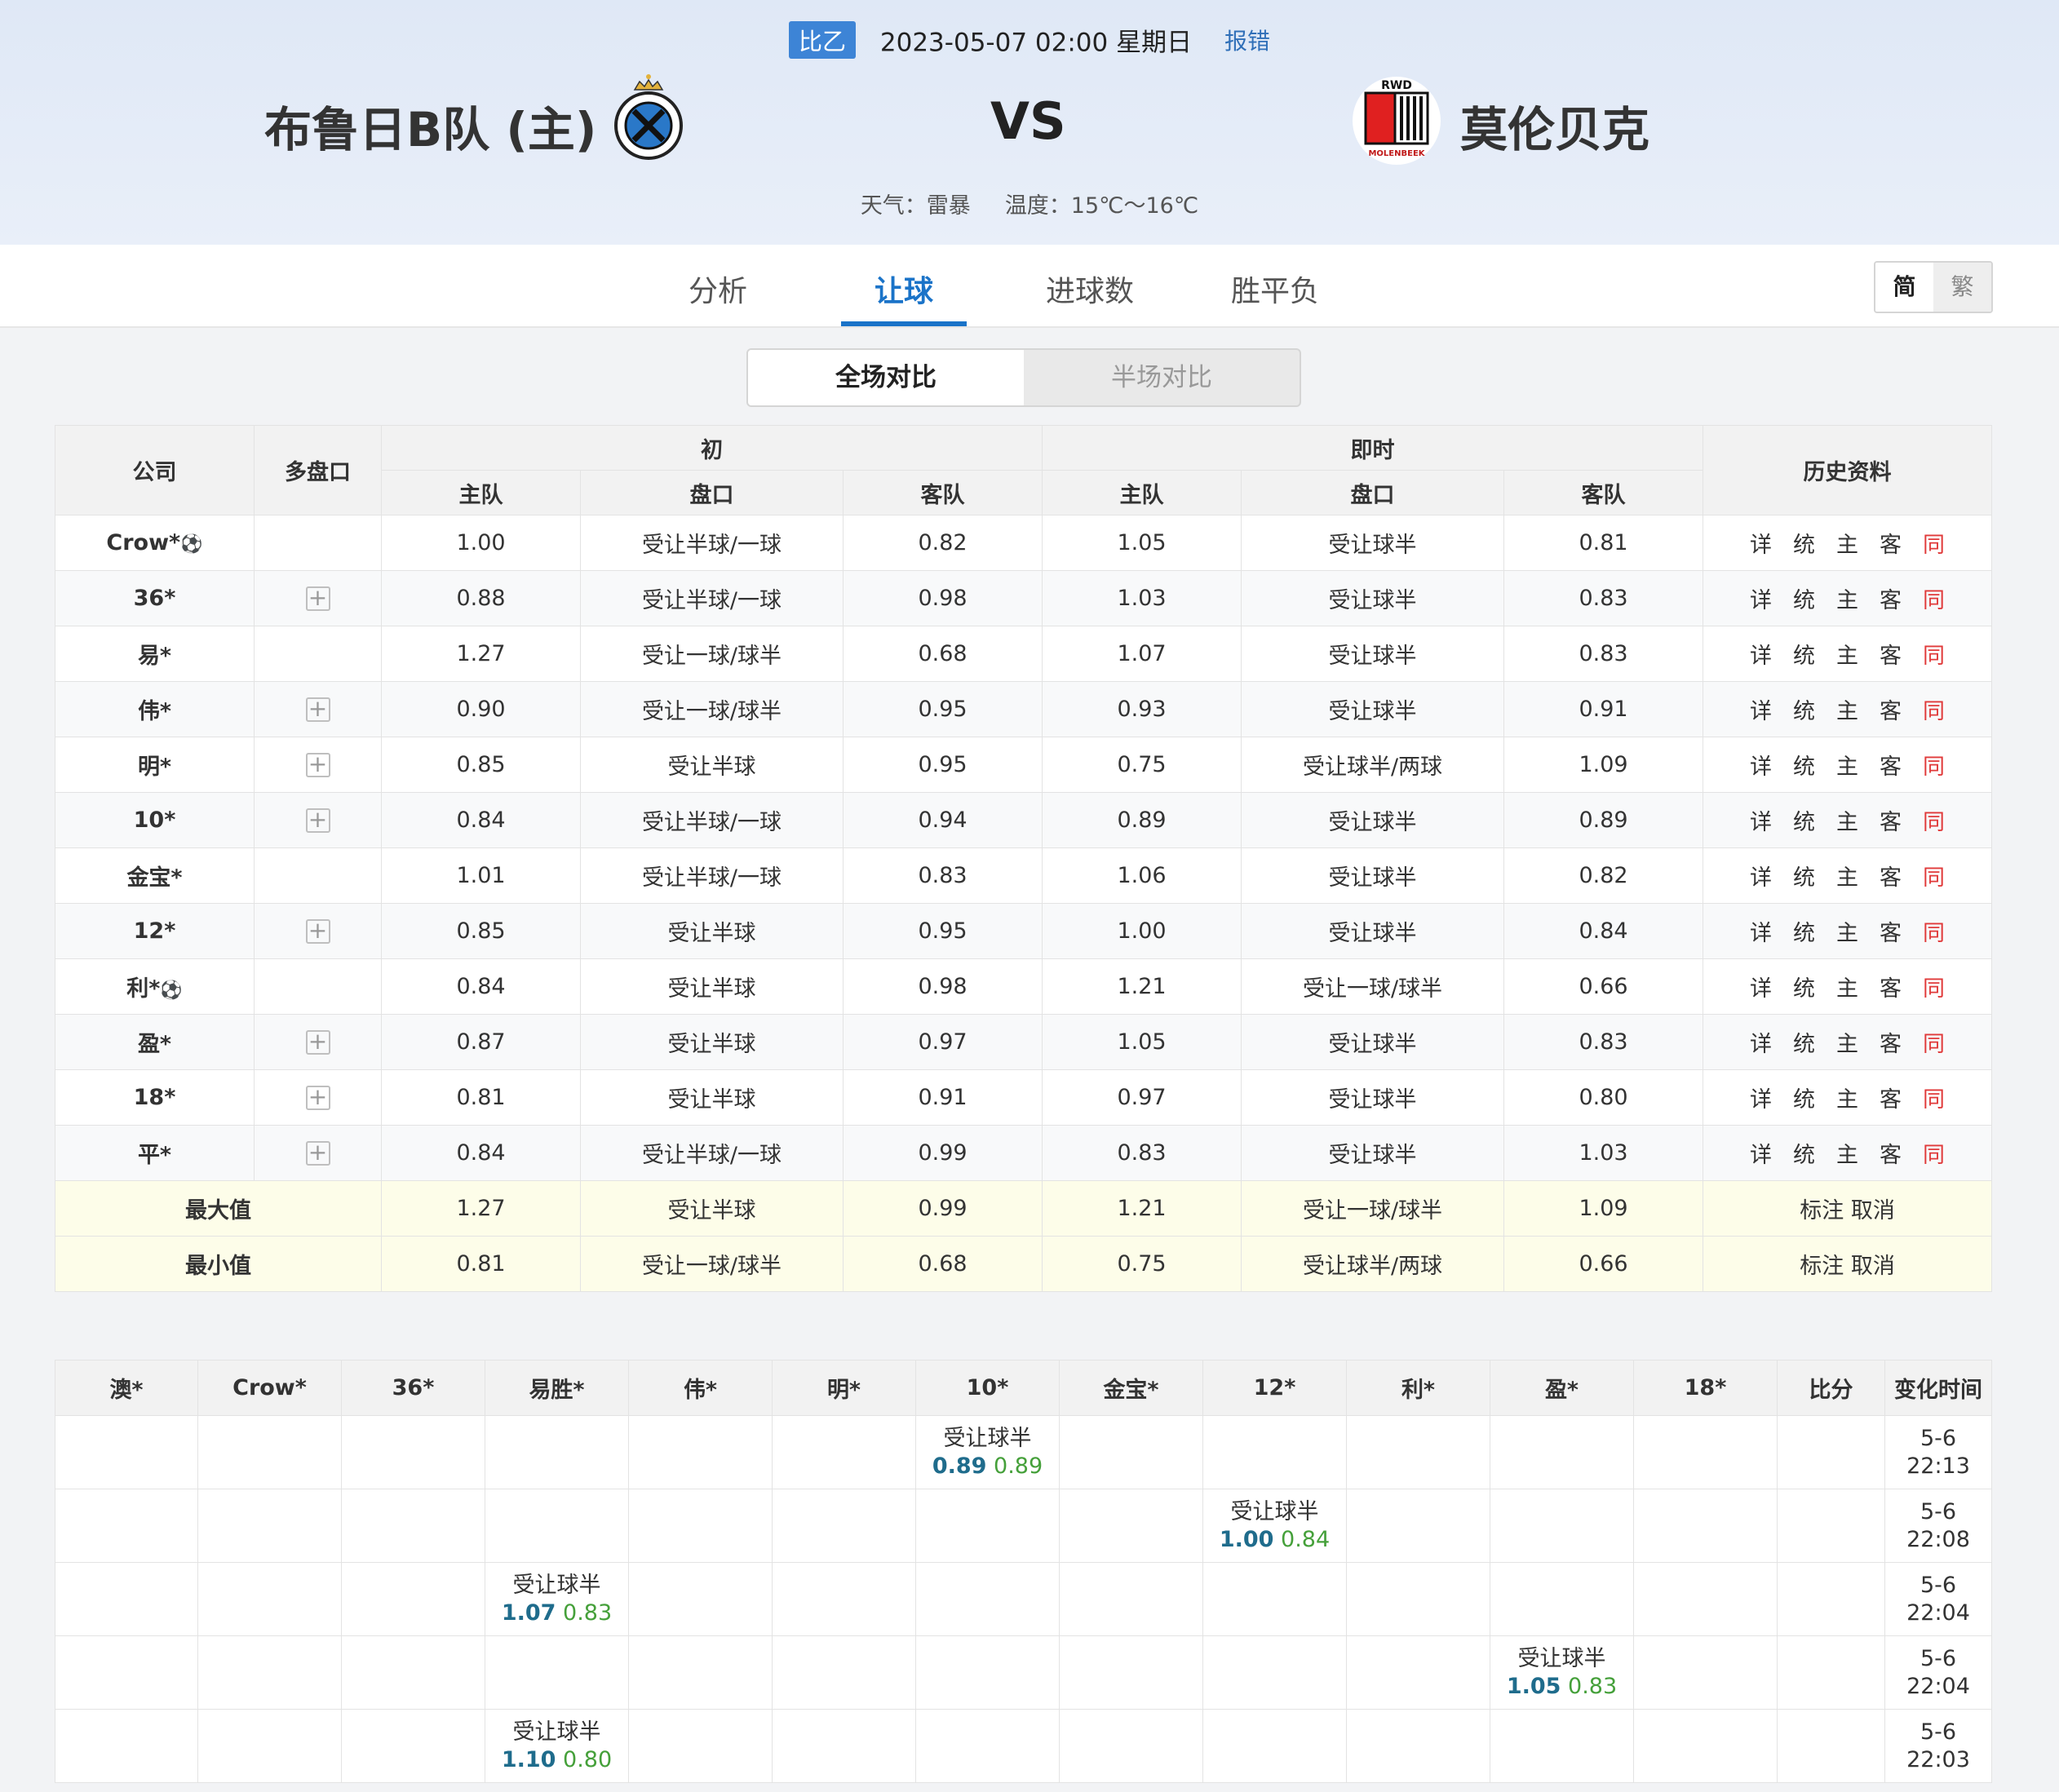 The height and width of the screenshot is (1792, 2059). What do you see at coordinates (155, 598) in the screenshot?
I see `company-cell: 36*` at bounding box center [155, 598].